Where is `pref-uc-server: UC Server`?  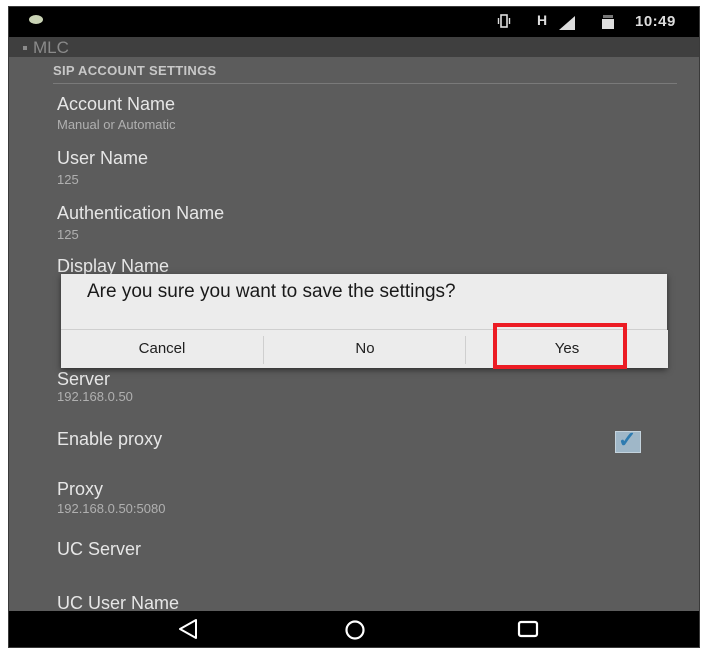
pref-uc-server: UC Server is located at coordinates (354, 553).